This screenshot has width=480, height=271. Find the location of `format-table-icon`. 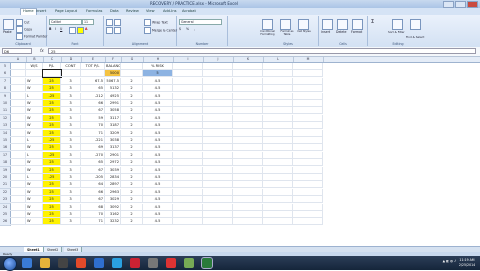

format-table-icon is located at coordinates (285, 24).